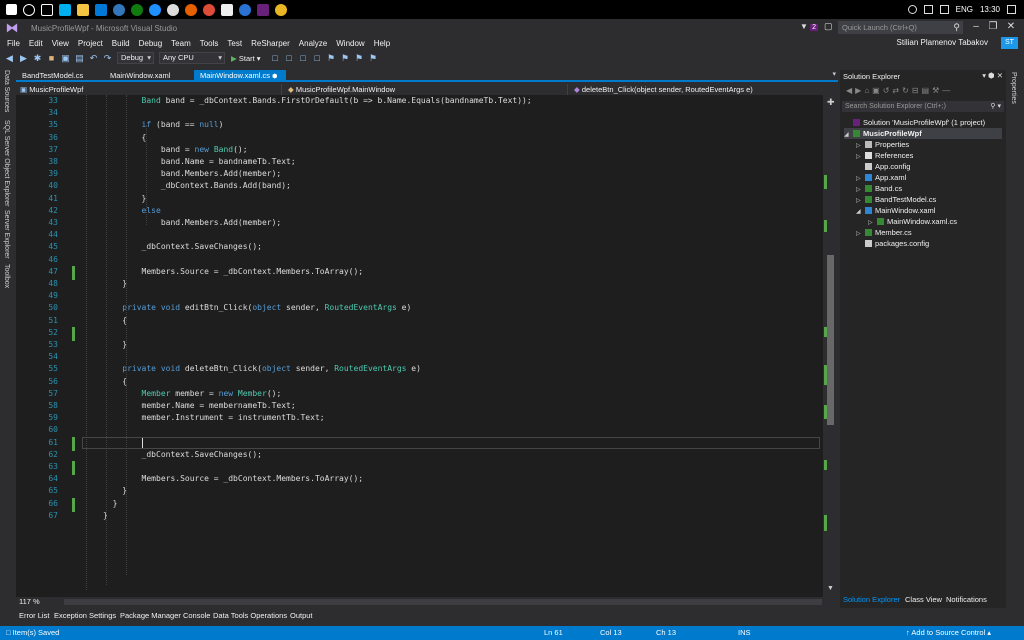  Describe the element at coordinates (137, 9) in the screenshot. I see `xbox-icon` at that location.